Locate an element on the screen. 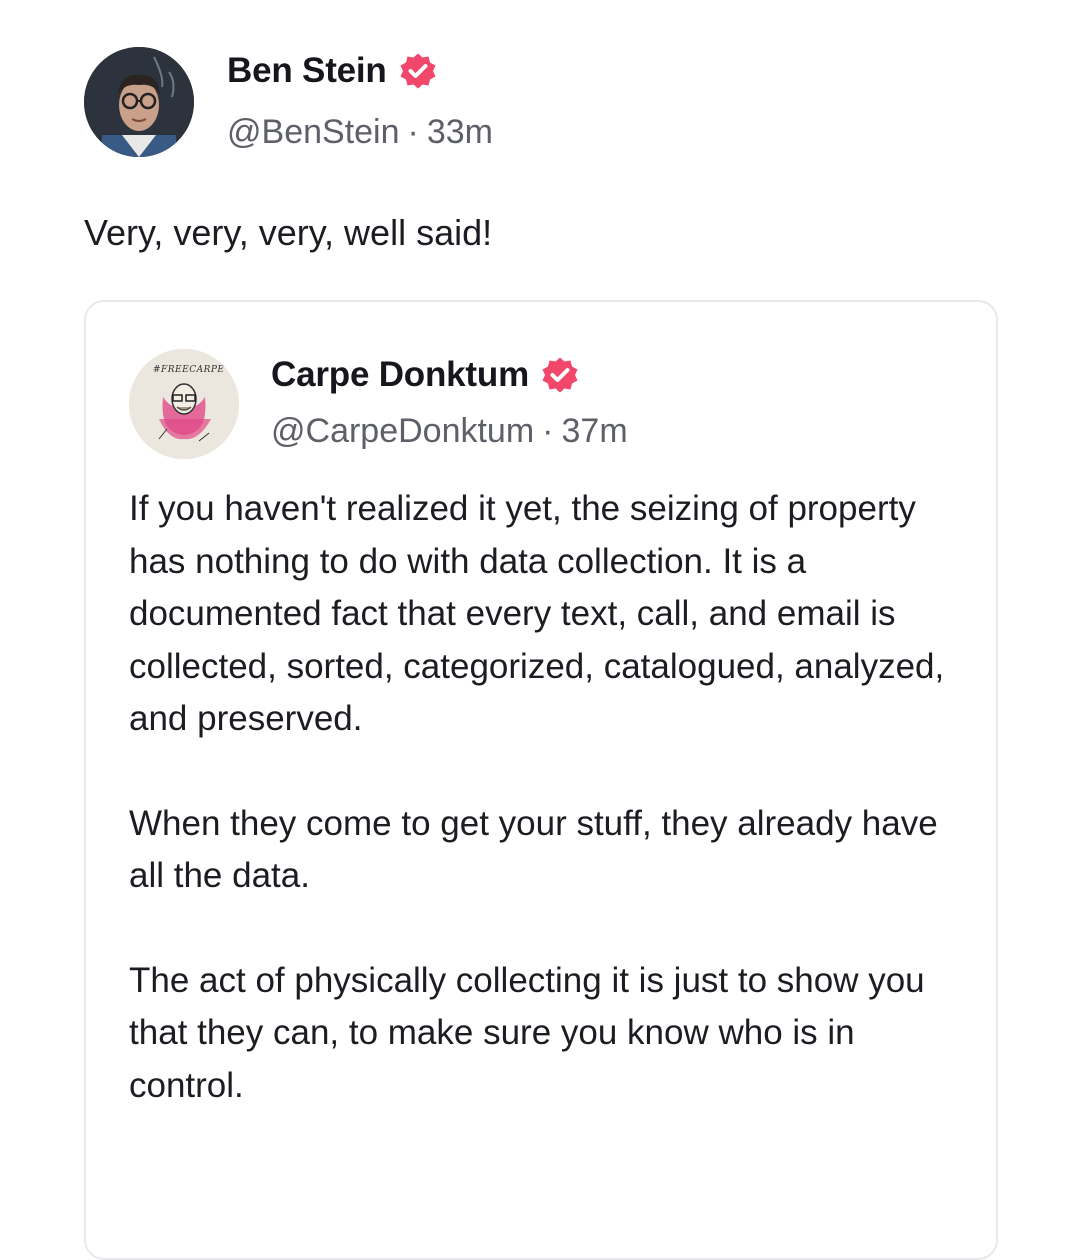 This screenshot has width=1080, height=1260. profile-photo-icon is located at coordinates (139, 102).